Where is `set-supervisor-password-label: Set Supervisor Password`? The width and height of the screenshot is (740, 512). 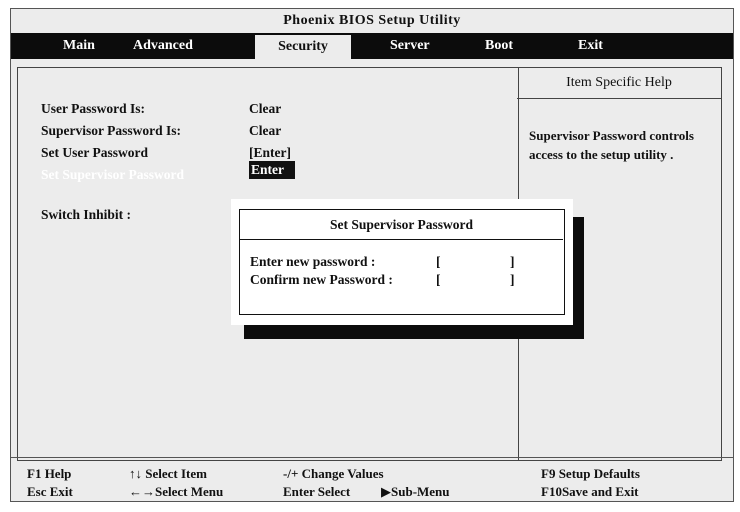 set-supervisor-password-label: Set Supervisor Password is located at coordinates (112, 175).